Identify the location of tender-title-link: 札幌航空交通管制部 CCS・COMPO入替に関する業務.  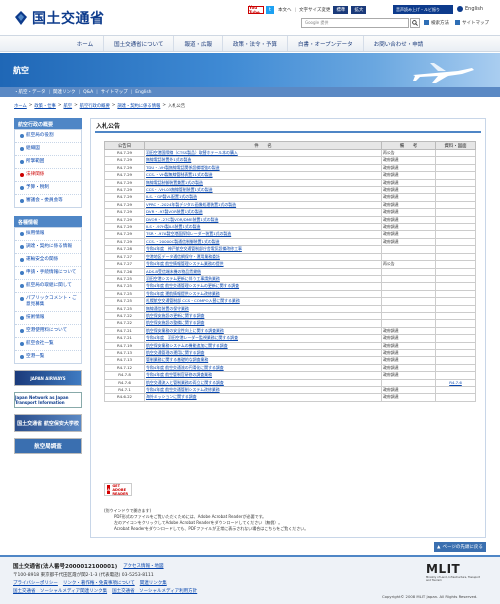
(193, 301).